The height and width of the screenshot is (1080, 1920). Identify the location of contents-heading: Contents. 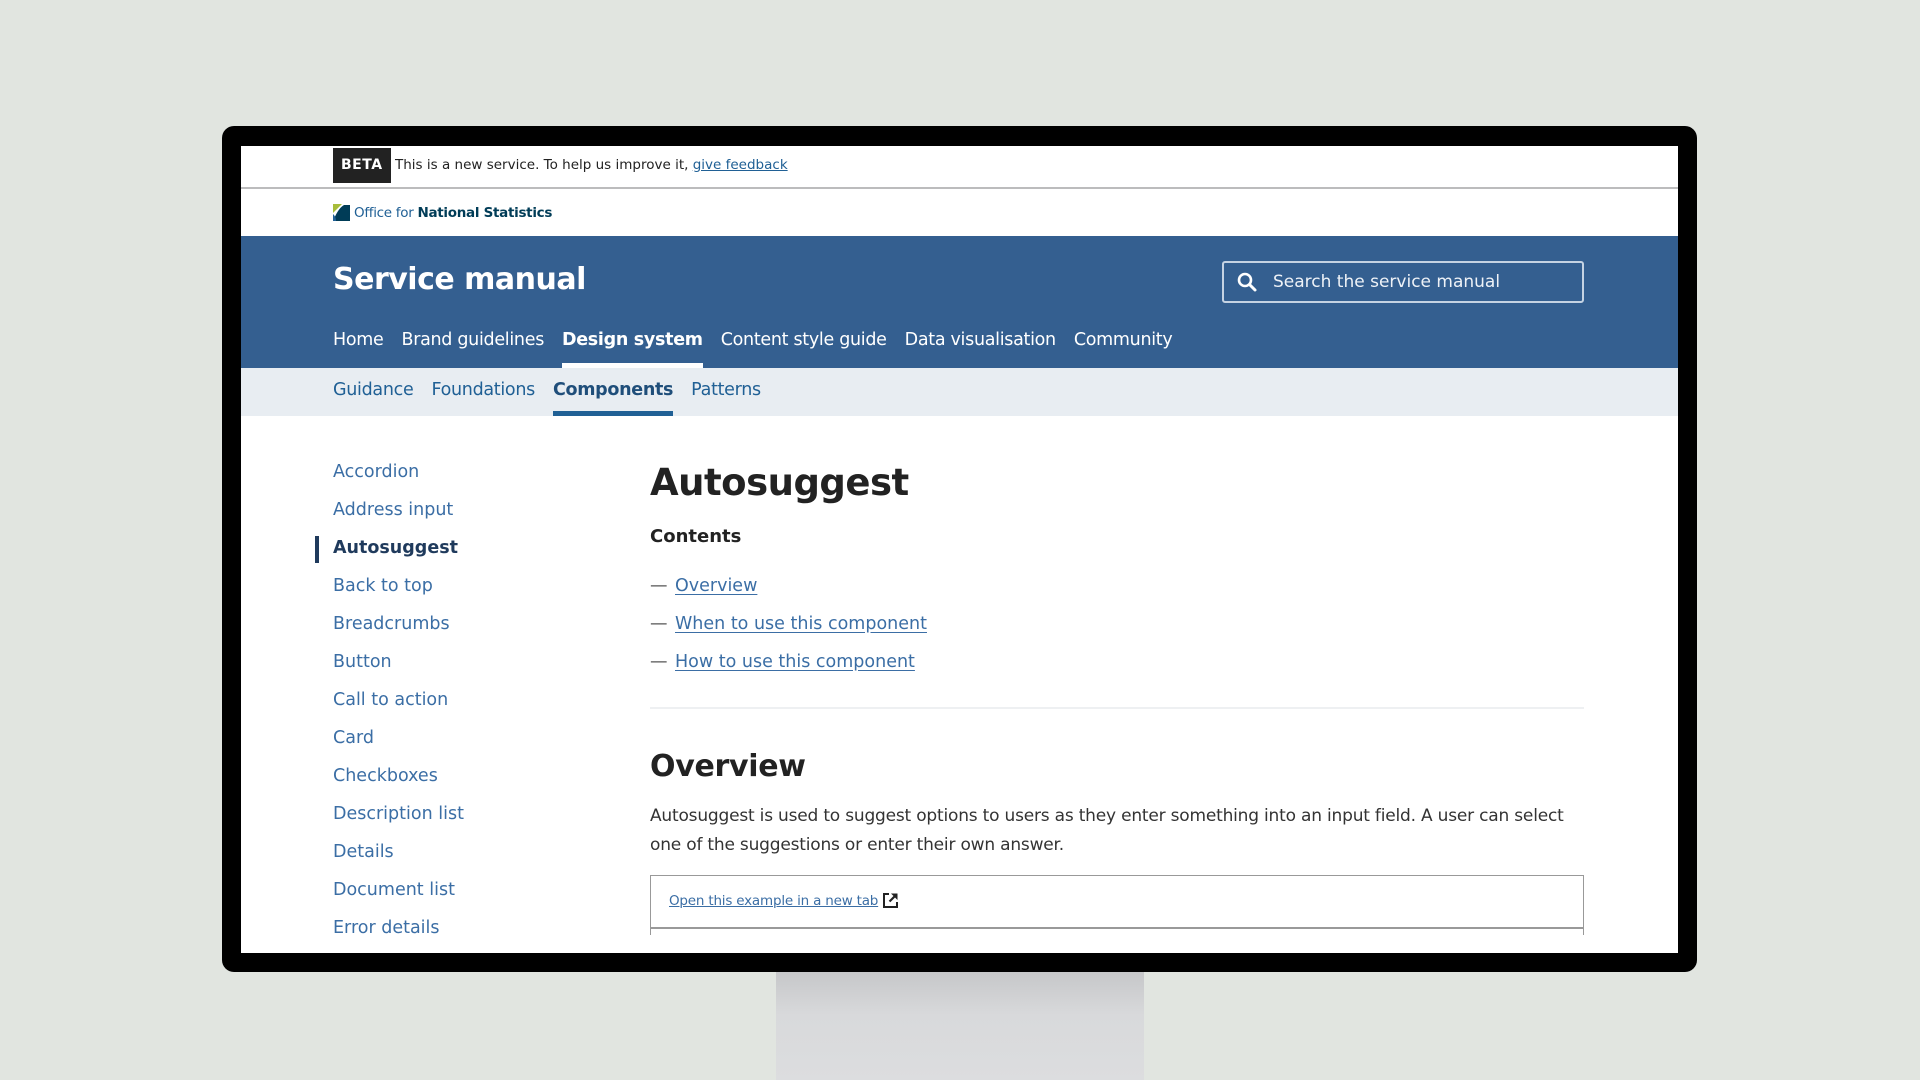
(696, 536).